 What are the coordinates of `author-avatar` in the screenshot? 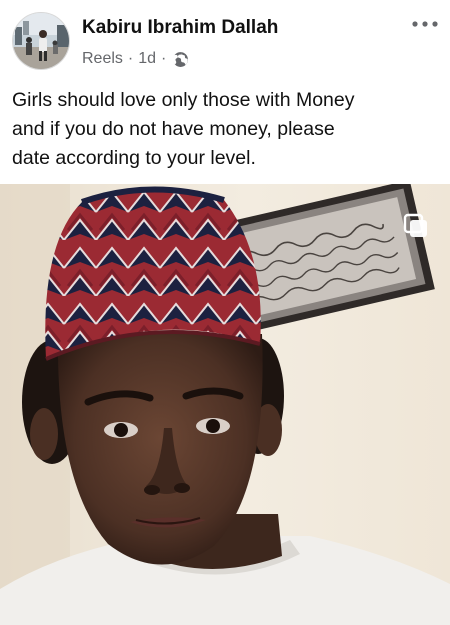 It's located at (41, 41).